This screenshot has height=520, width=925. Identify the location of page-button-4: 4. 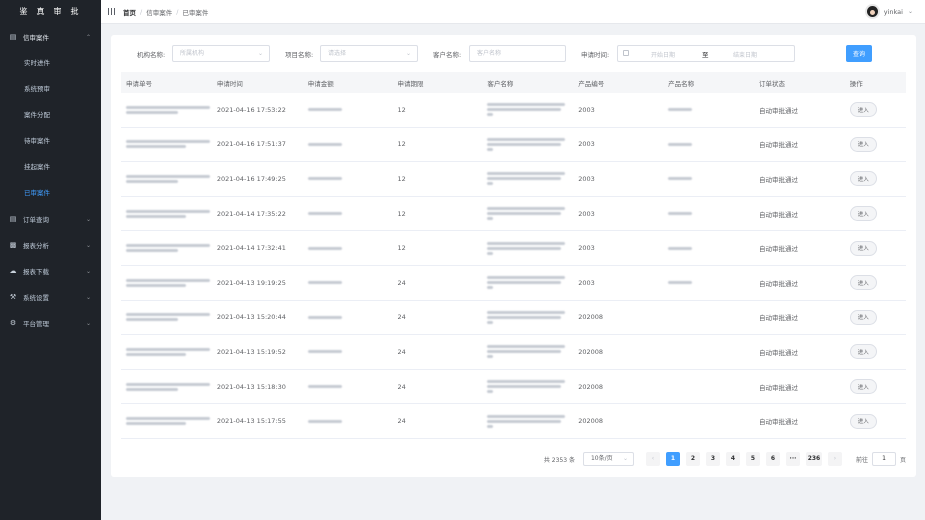
(732, 459).